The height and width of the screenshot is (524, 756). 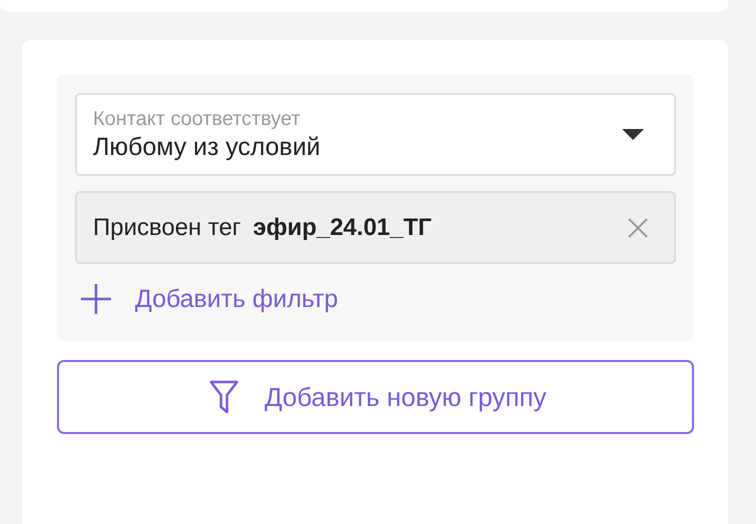 I want to click on close-icon, so click(x=638, y=228).